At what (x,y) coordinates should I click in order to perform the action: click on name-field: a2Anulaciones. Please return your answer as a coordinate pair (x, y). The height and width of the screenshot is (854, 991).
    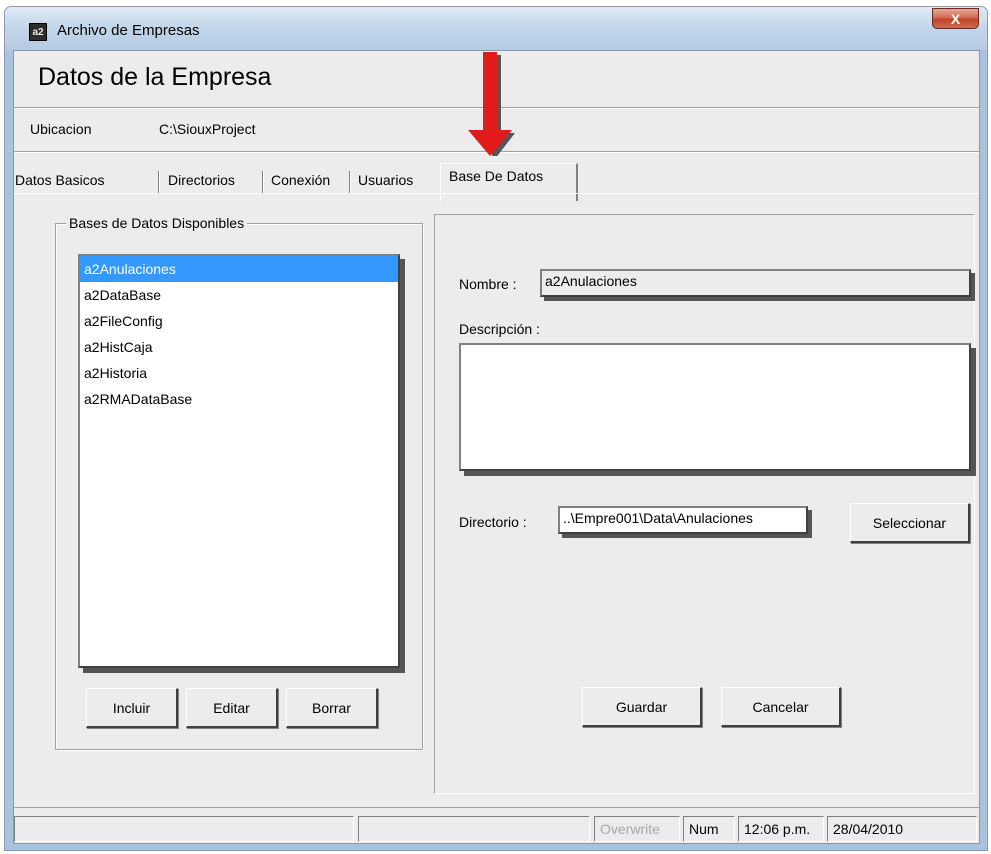
    Looking at the image, I should click on (755, 283).